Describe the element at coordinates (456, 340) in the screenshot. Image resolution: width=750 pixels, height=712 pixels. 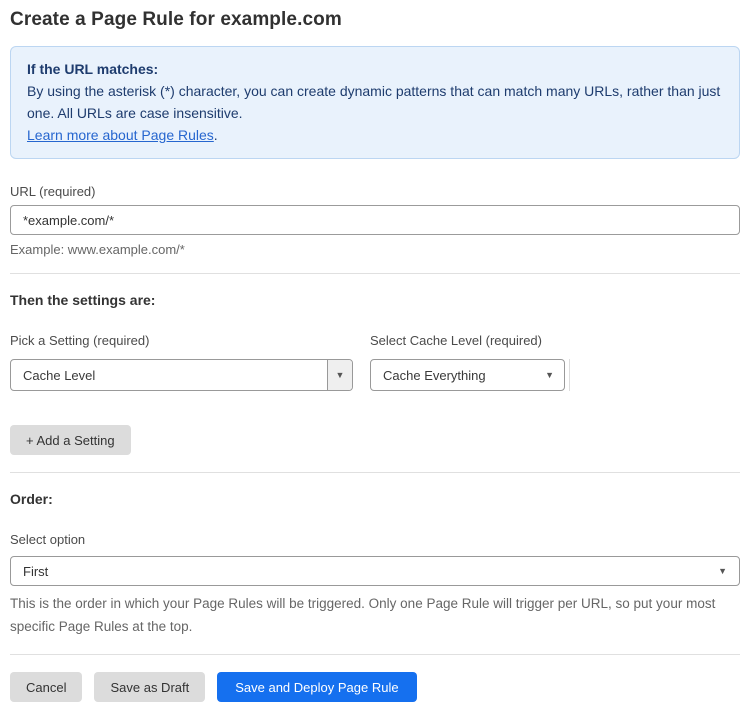
I see `cache-level-label: Select Cache Level (required)` at that location.